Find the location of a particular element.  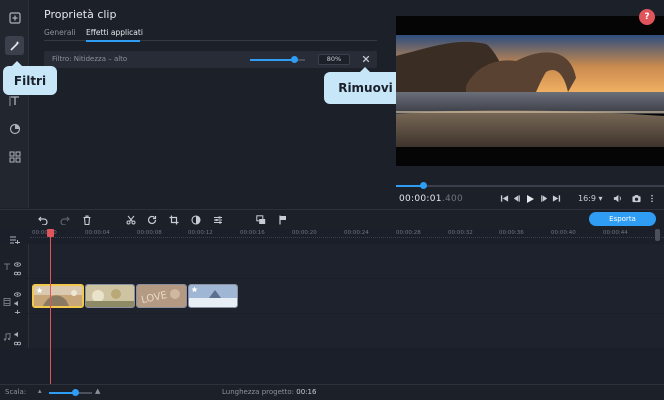

filter-label: Filtro: Nitidezza – alto is located at coordinates (90, 59).